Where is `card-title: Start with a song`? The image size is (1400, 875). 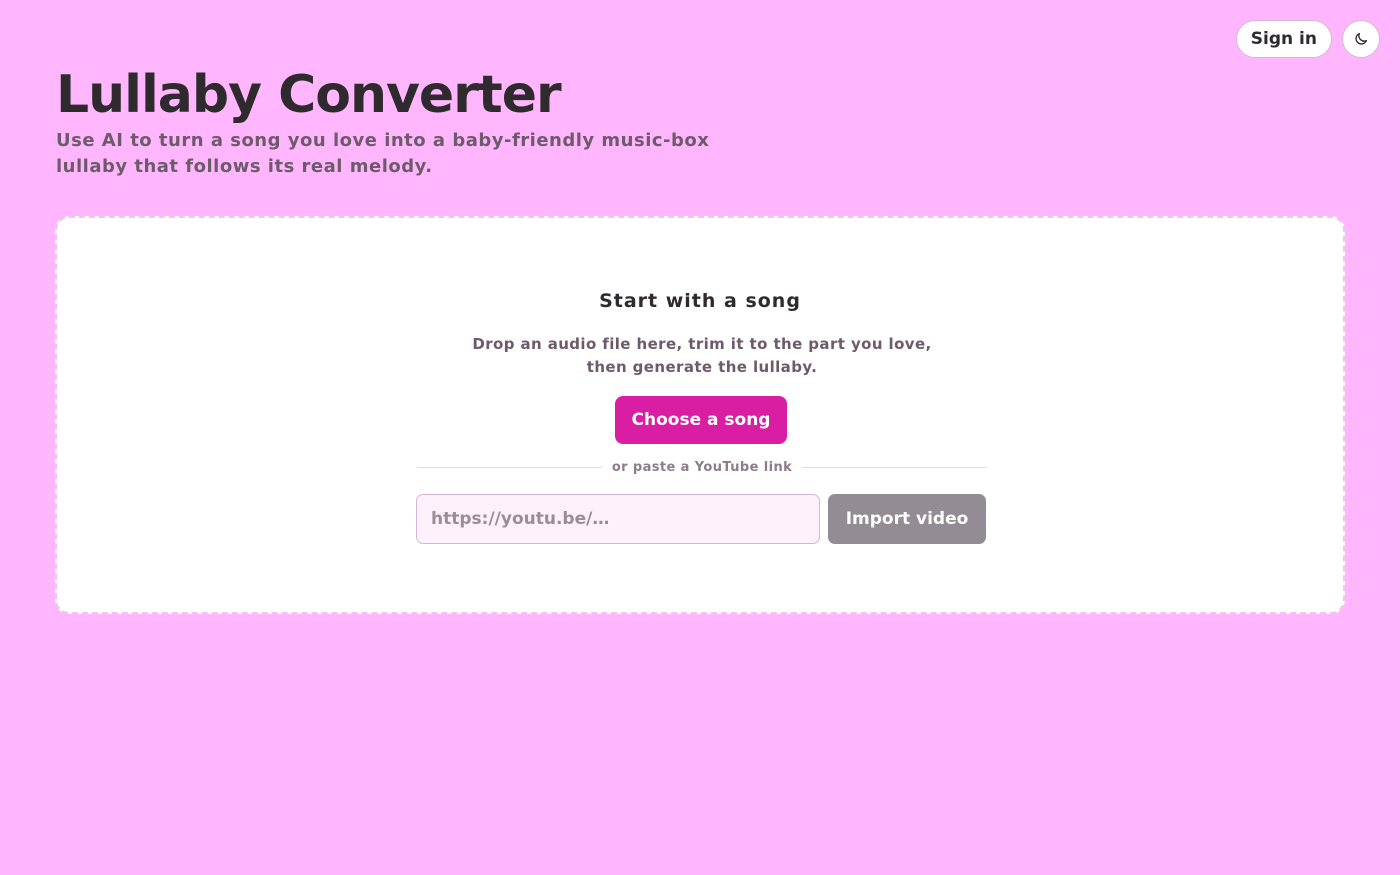
card-title: Start with a song is located at coordinates (700, 301).